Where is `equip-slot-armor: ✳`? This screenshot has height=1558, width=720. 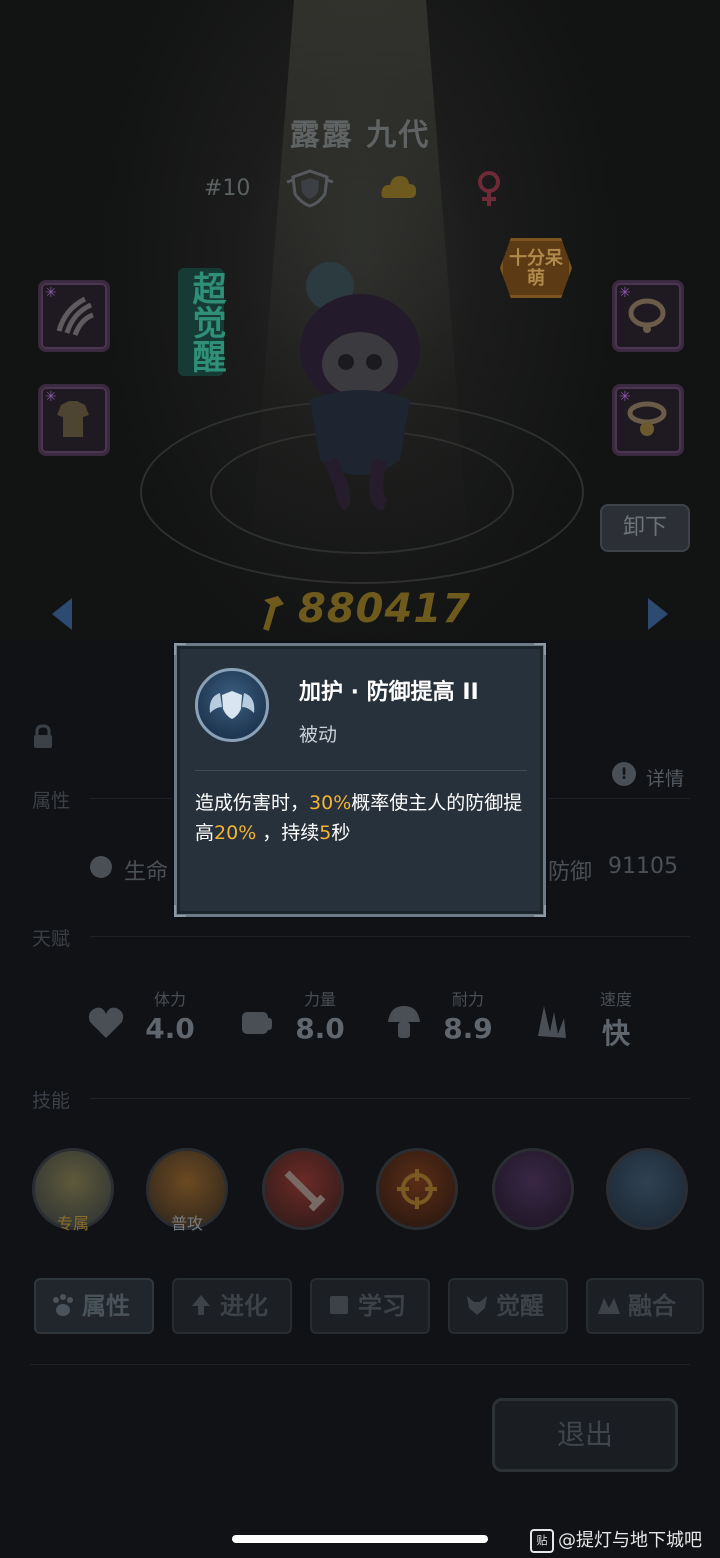
equip-slot-armor: ✳ is located at coordinates (74, 420).